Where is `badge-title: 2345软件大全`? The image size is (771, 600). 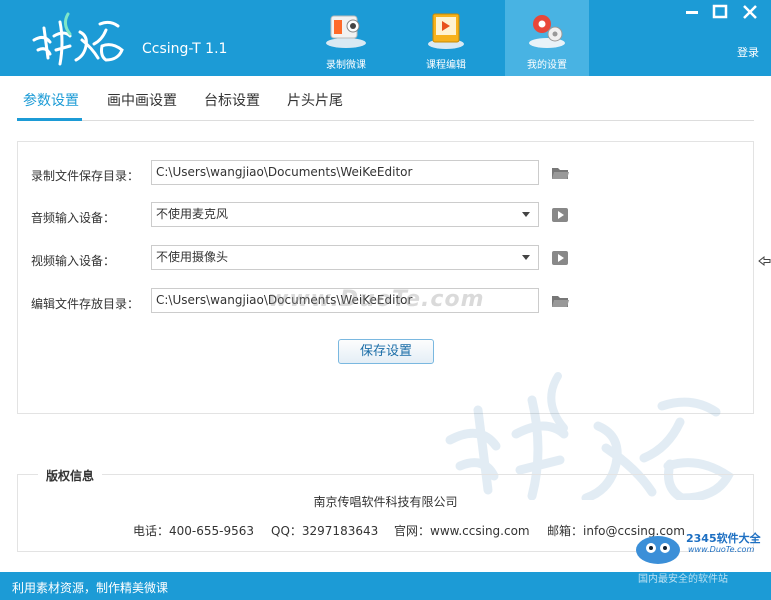
badge-title: 2345软件大全 is located at coordinates (723, 538).